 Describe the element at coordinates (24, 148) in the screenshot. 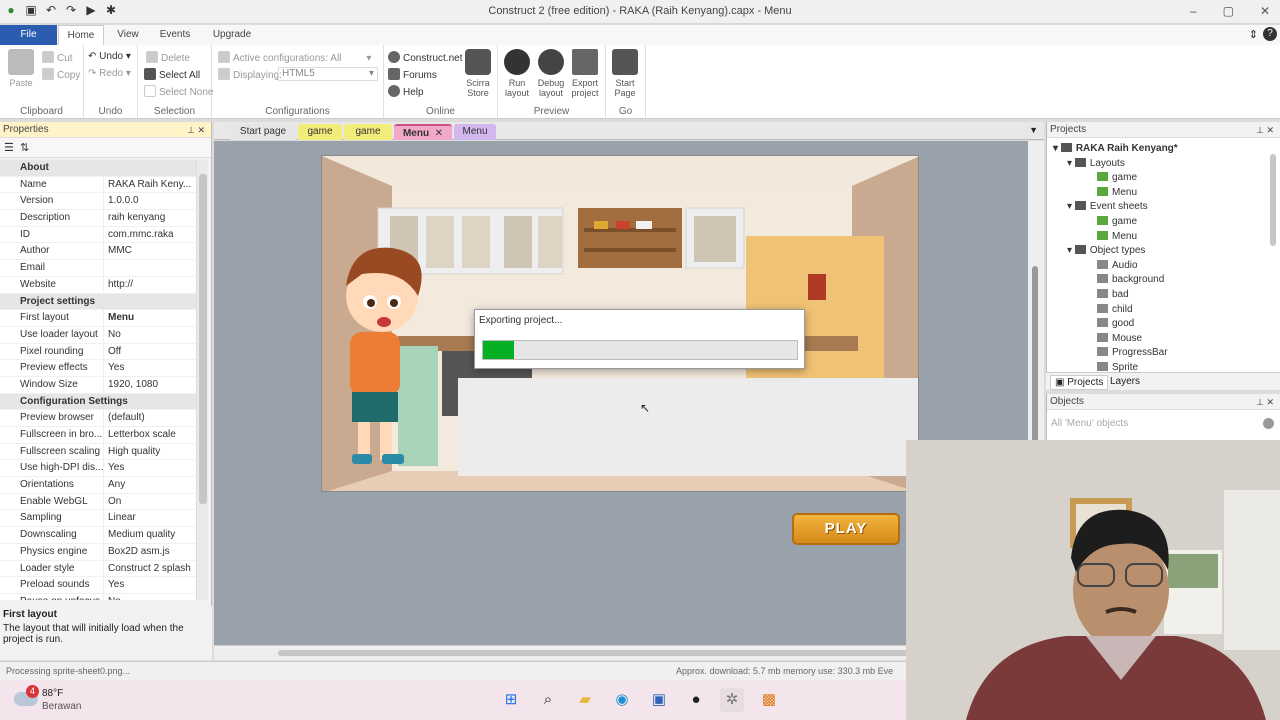

I see `sort-az-icon: ⇅` at that location.